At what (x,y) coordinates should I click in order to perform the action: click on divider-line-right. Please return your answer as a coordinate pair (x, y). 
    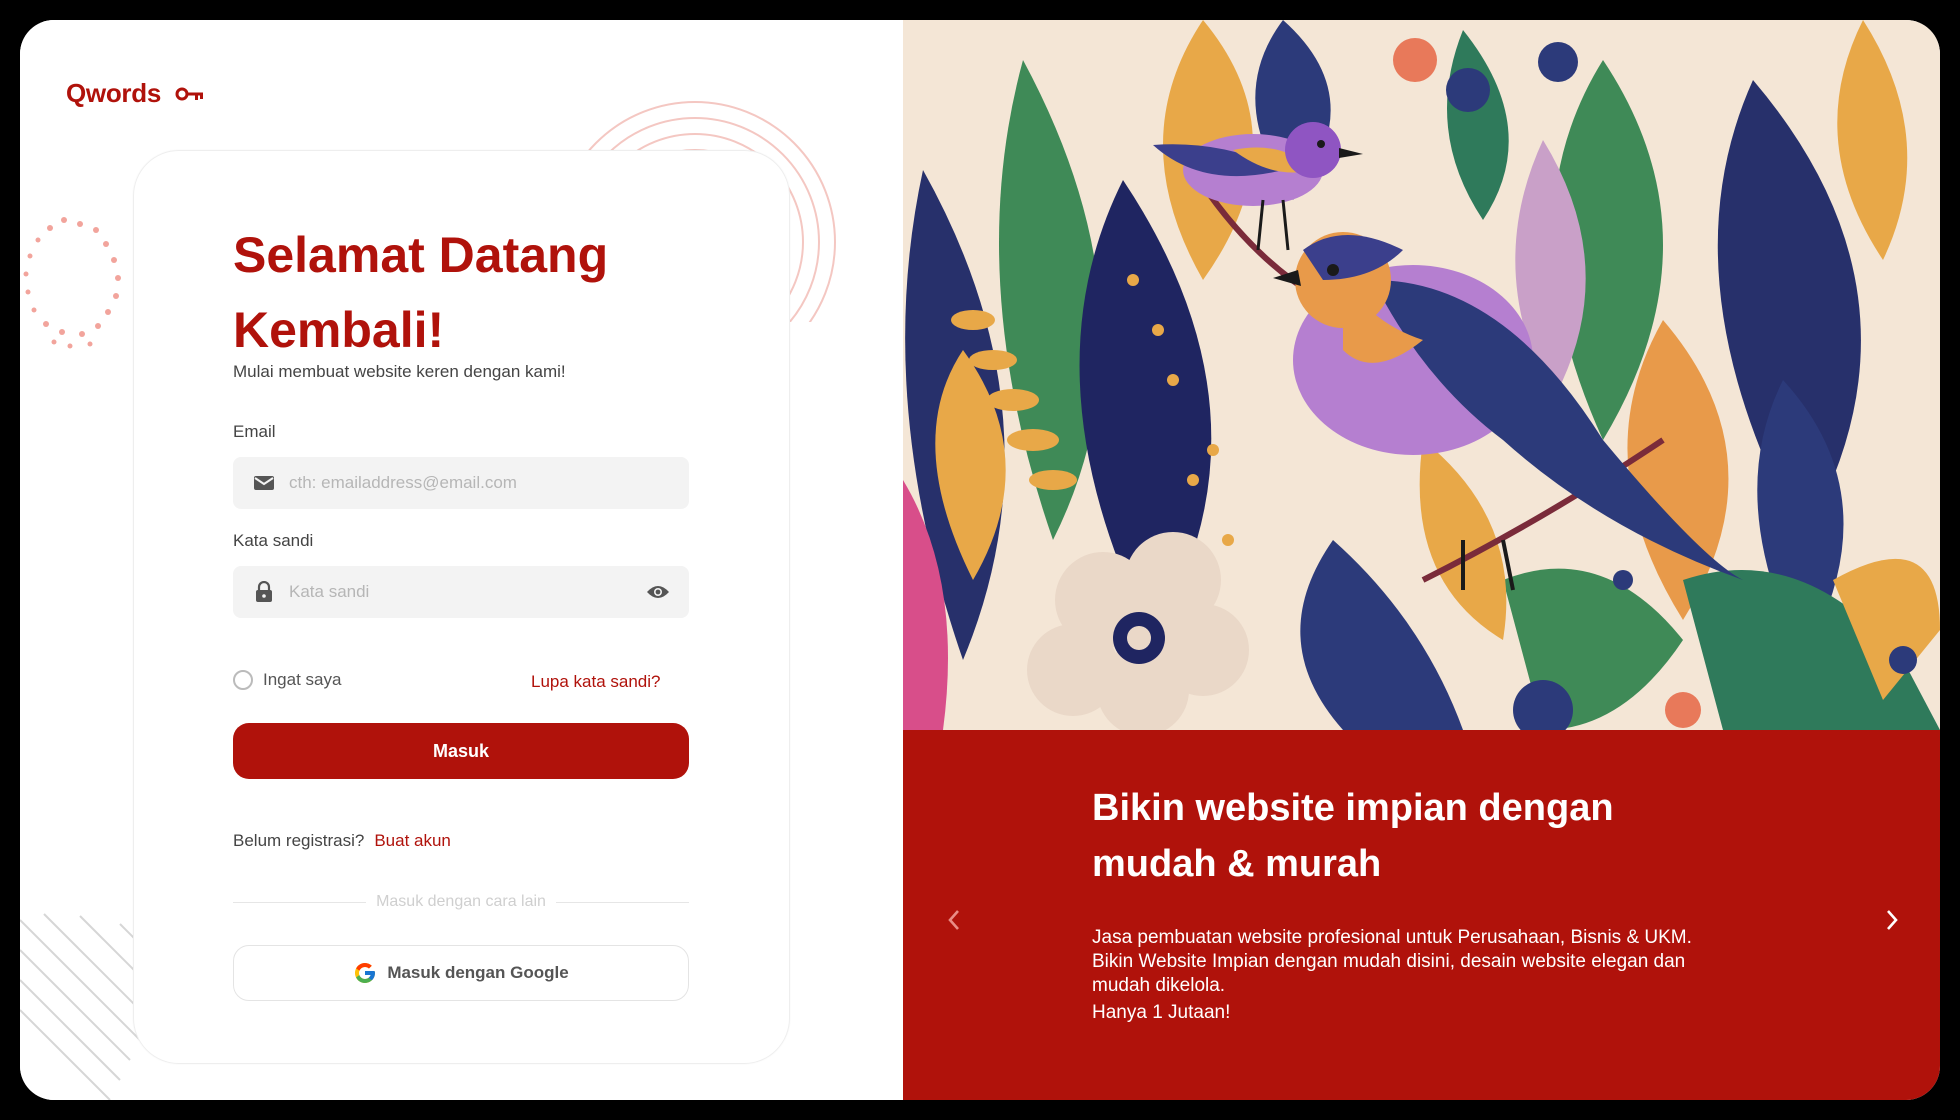
    Looking at the image, I should click on (622, 902).